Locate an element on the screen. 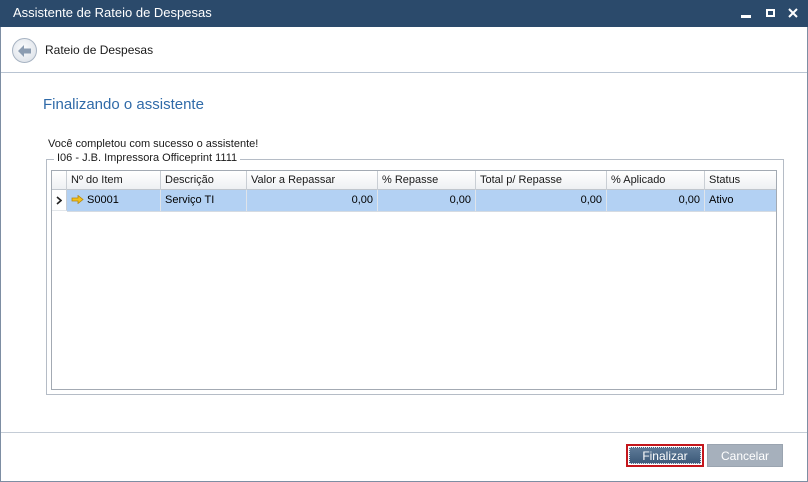  minimize-button is located at coordinates (746, 13).